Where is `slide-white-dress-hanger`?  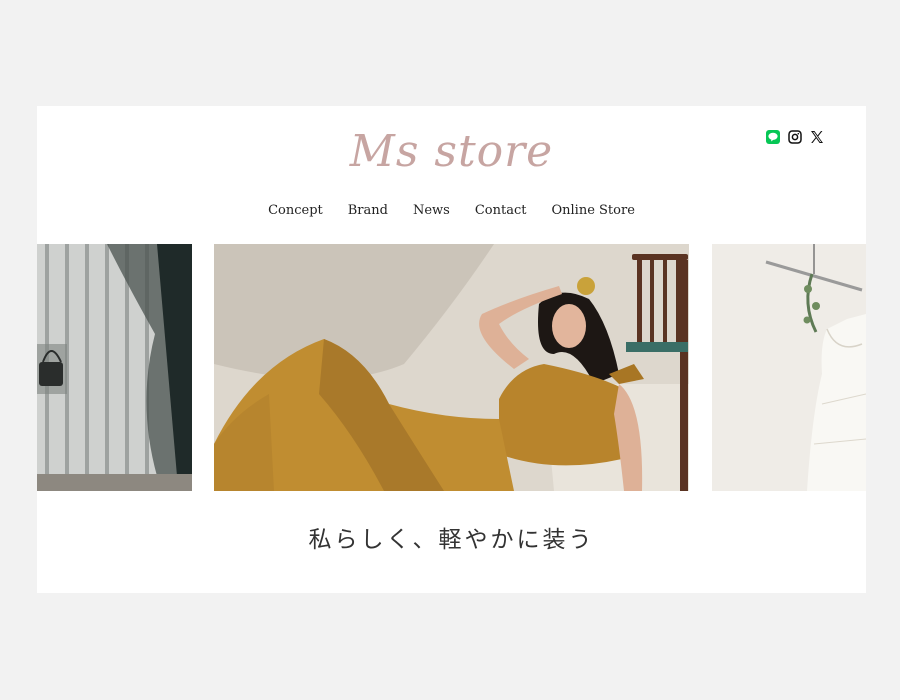 slide-white-dress-hanger is located at coordinates (789, 367).